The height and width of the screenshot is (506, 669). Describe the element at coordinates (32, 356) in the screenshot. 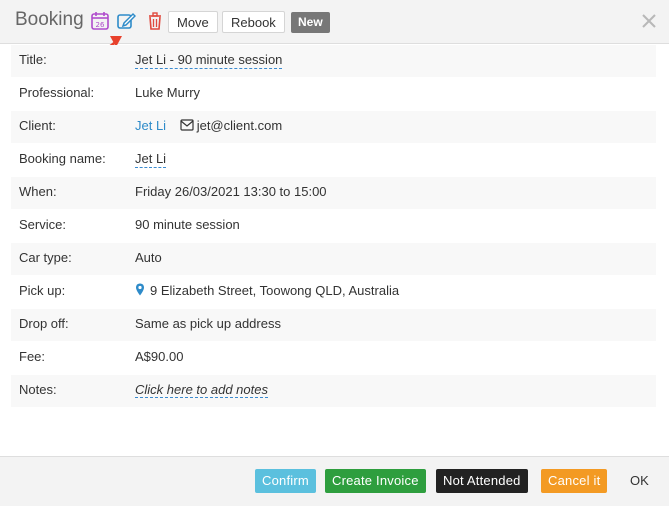

I see `fee-label: Fee:` at that location.